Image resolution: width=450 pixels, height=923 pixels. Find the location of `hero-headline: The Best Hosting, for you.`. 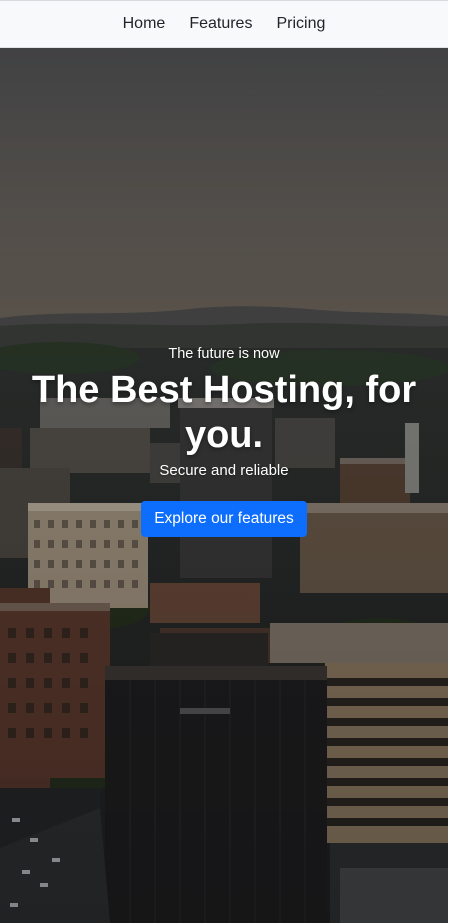

hero-headline: The Best Hosting, for you. is located at coordinates (224, 412).